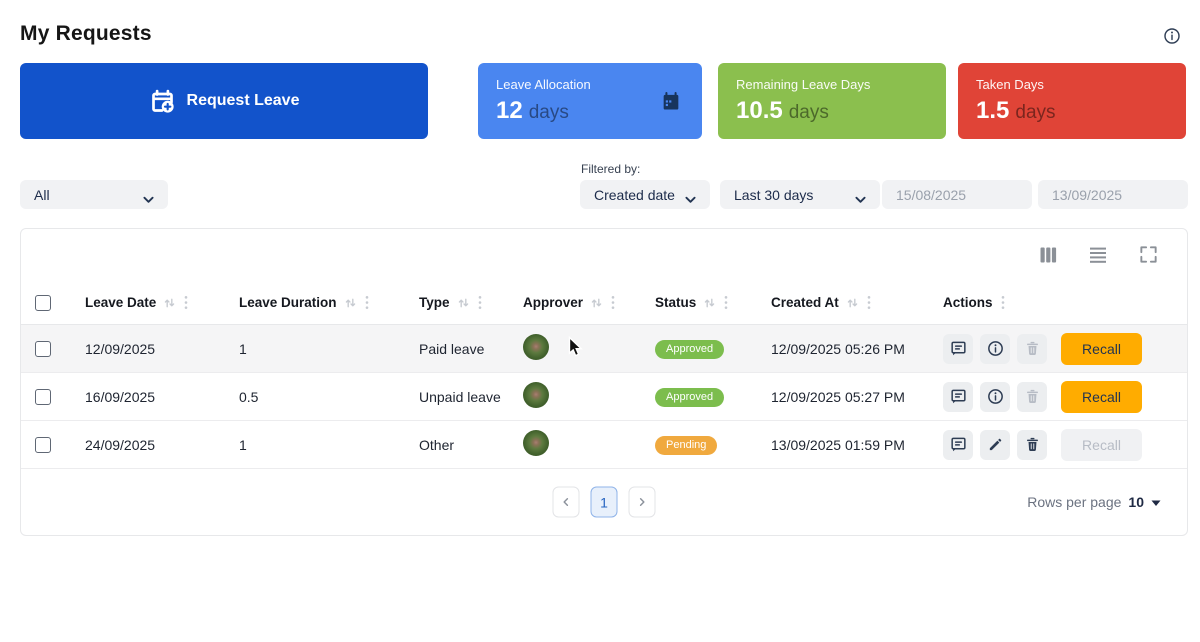 The height and width of the screenshot is (642, 1200). Describe the element at coordinates (452, 348) in the screenshot. I see `type-cell: Paid leave` at that location.